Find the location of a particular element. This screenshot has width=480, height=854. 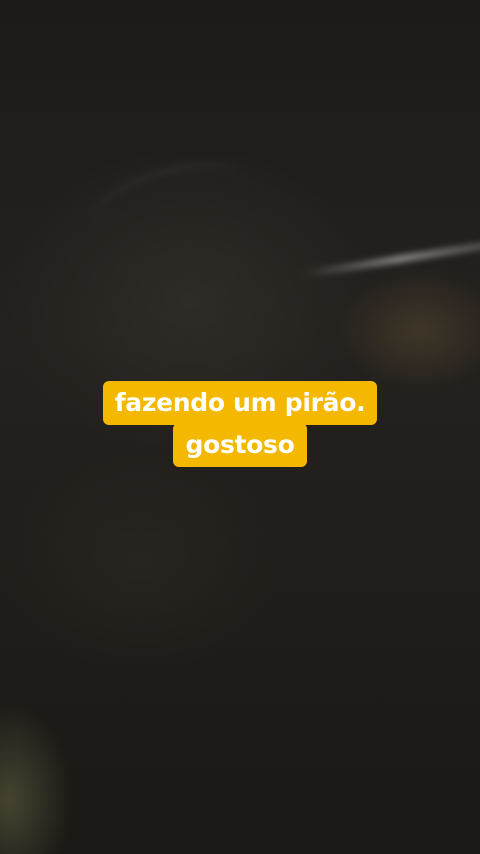

caption-line-1: fazendo um pirão. is located at coordinates (240, 403).